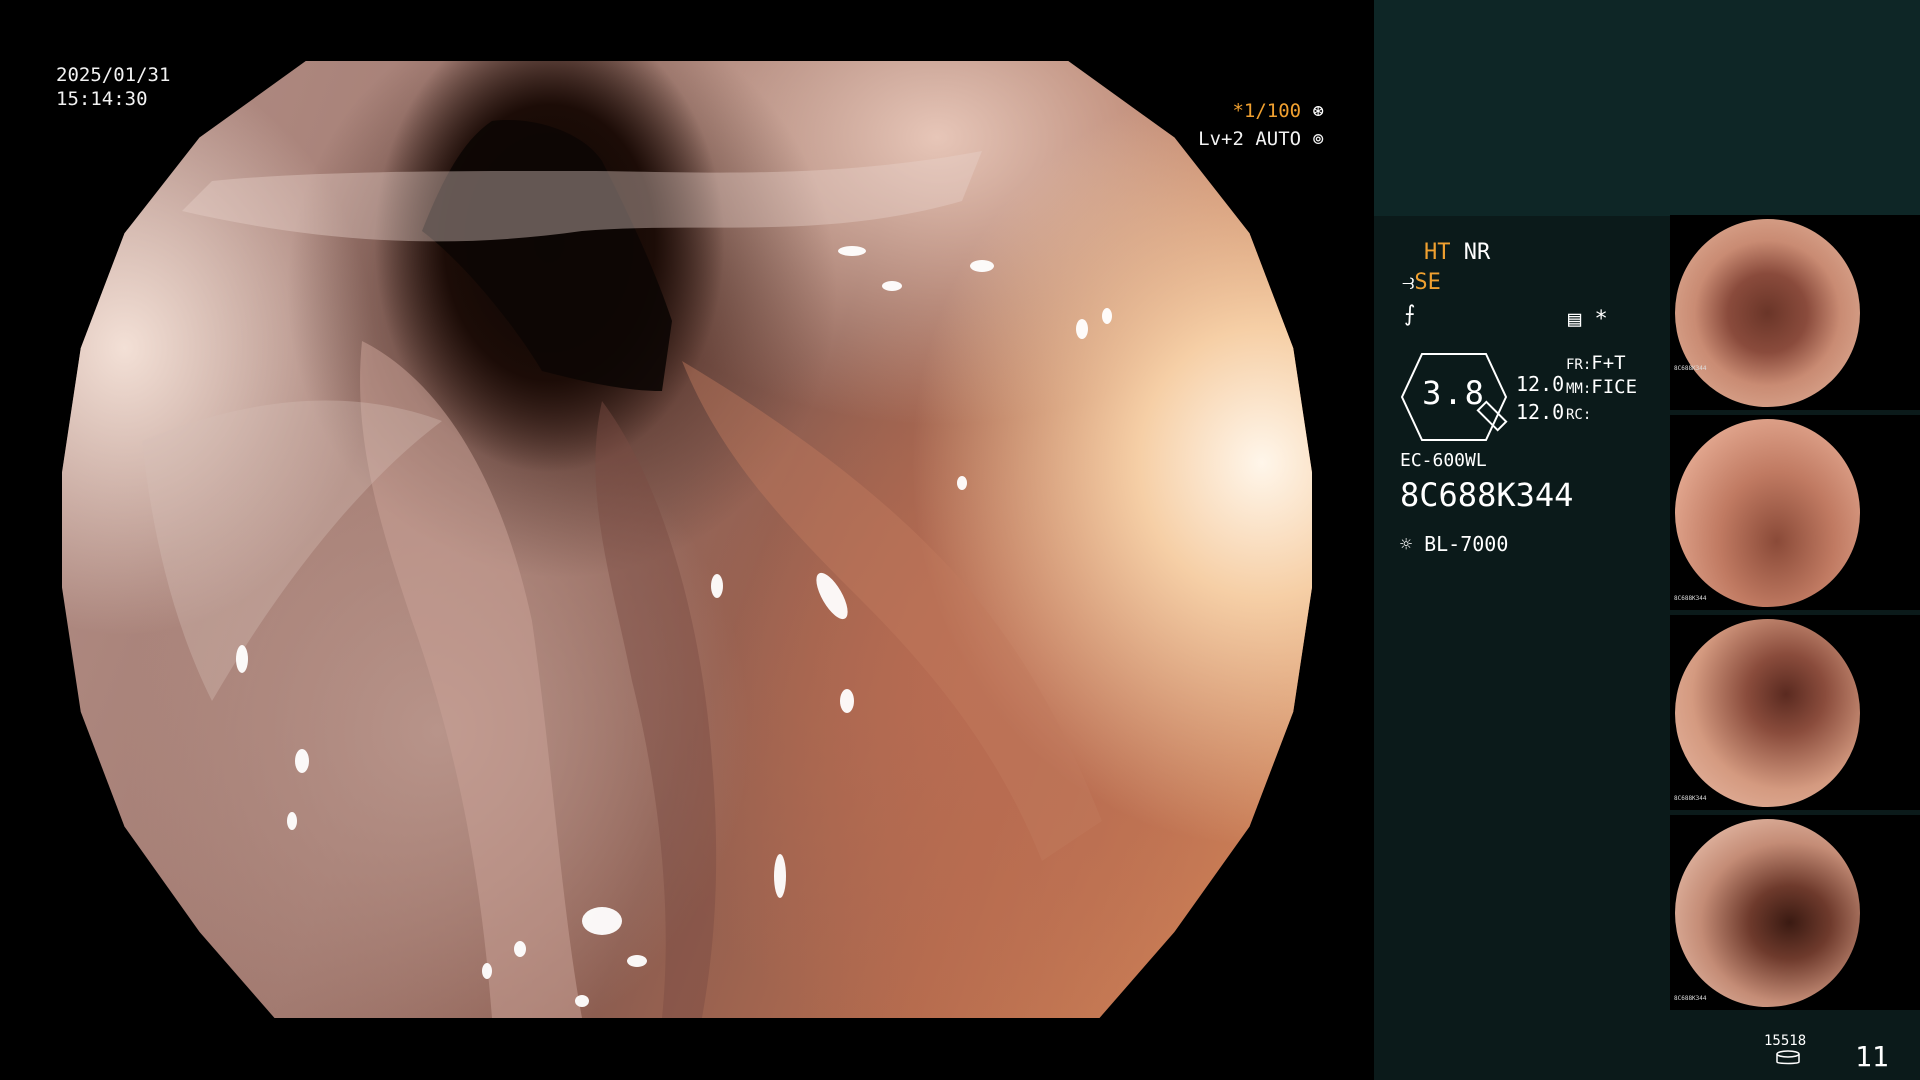 This screenshot has width=1920, height=1080. What do you see at coordinates (1575, 319) in the screenshot?
I see `settings-icon: ▤` at bounding box center [1575, 319].